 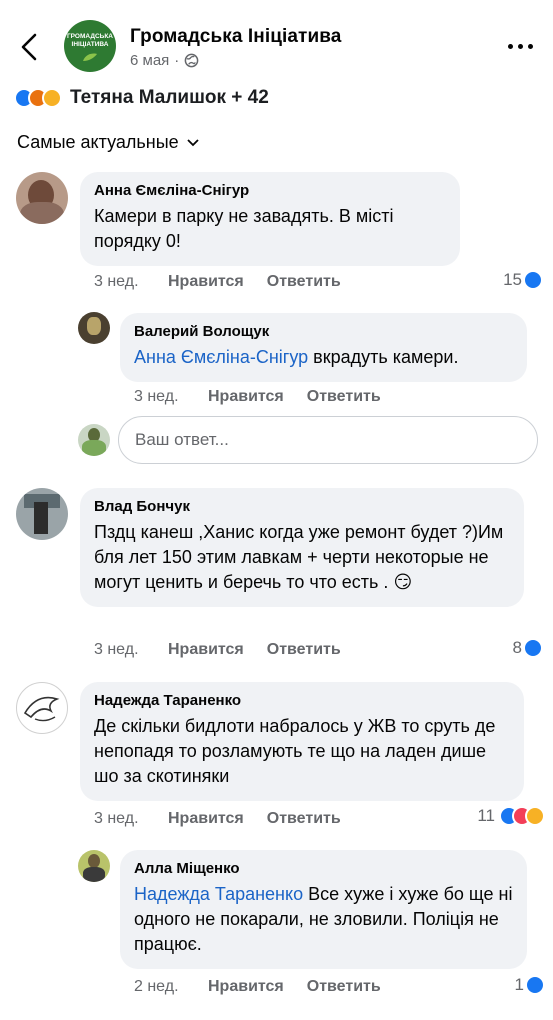 I want to click on page-avatar: ГРОМАДСЬКА ІНІЦІАТИВА, so click(x=90, y=46).